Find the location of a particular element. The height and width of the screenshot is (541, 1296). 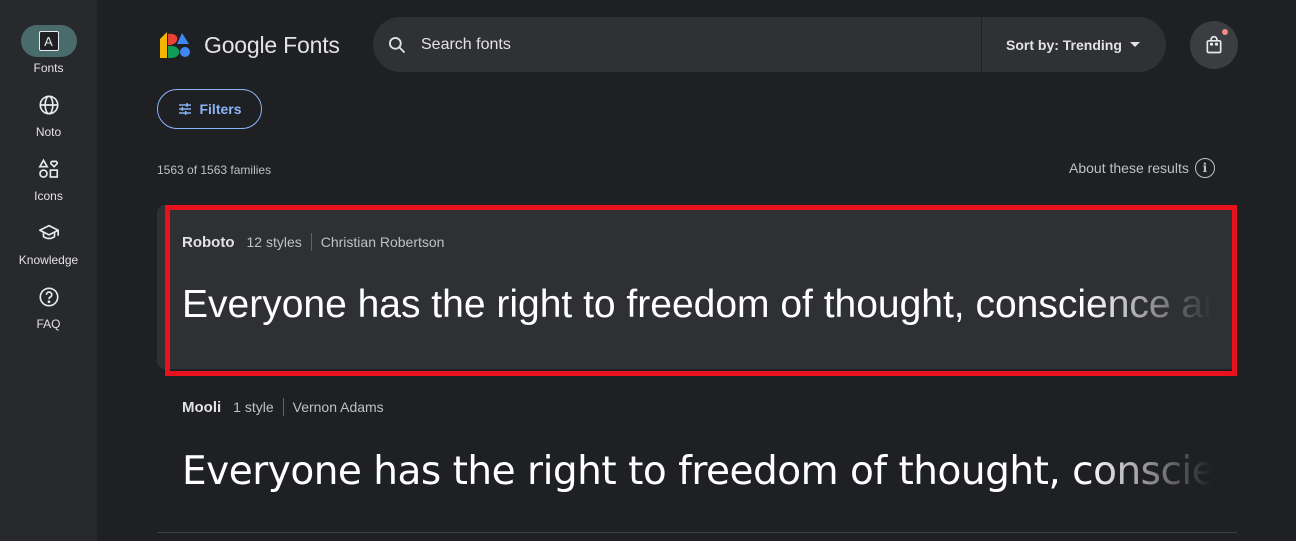

font-designer: Christian Robertson is located at coordinates (382, 242).